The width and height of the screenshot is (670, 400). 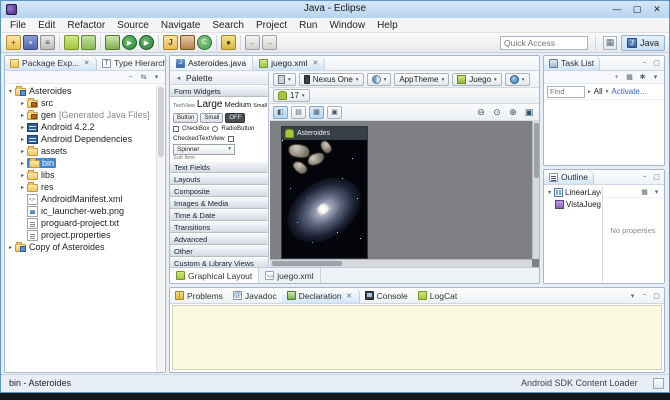 What do you see at coordinates (81, 235) in the screenshot?
I see `tree-item-project-properties: project.properties` at bounding box center [81, 235].